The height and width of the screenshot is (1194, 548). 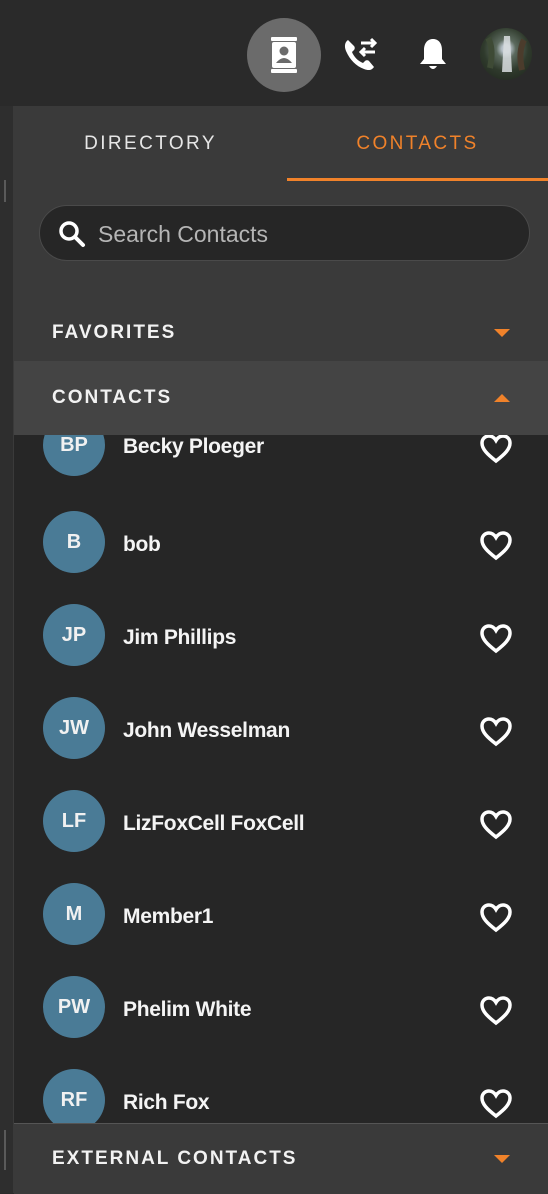 I want to click on contact-name: John Wesselman, so click(x=206, y=730).